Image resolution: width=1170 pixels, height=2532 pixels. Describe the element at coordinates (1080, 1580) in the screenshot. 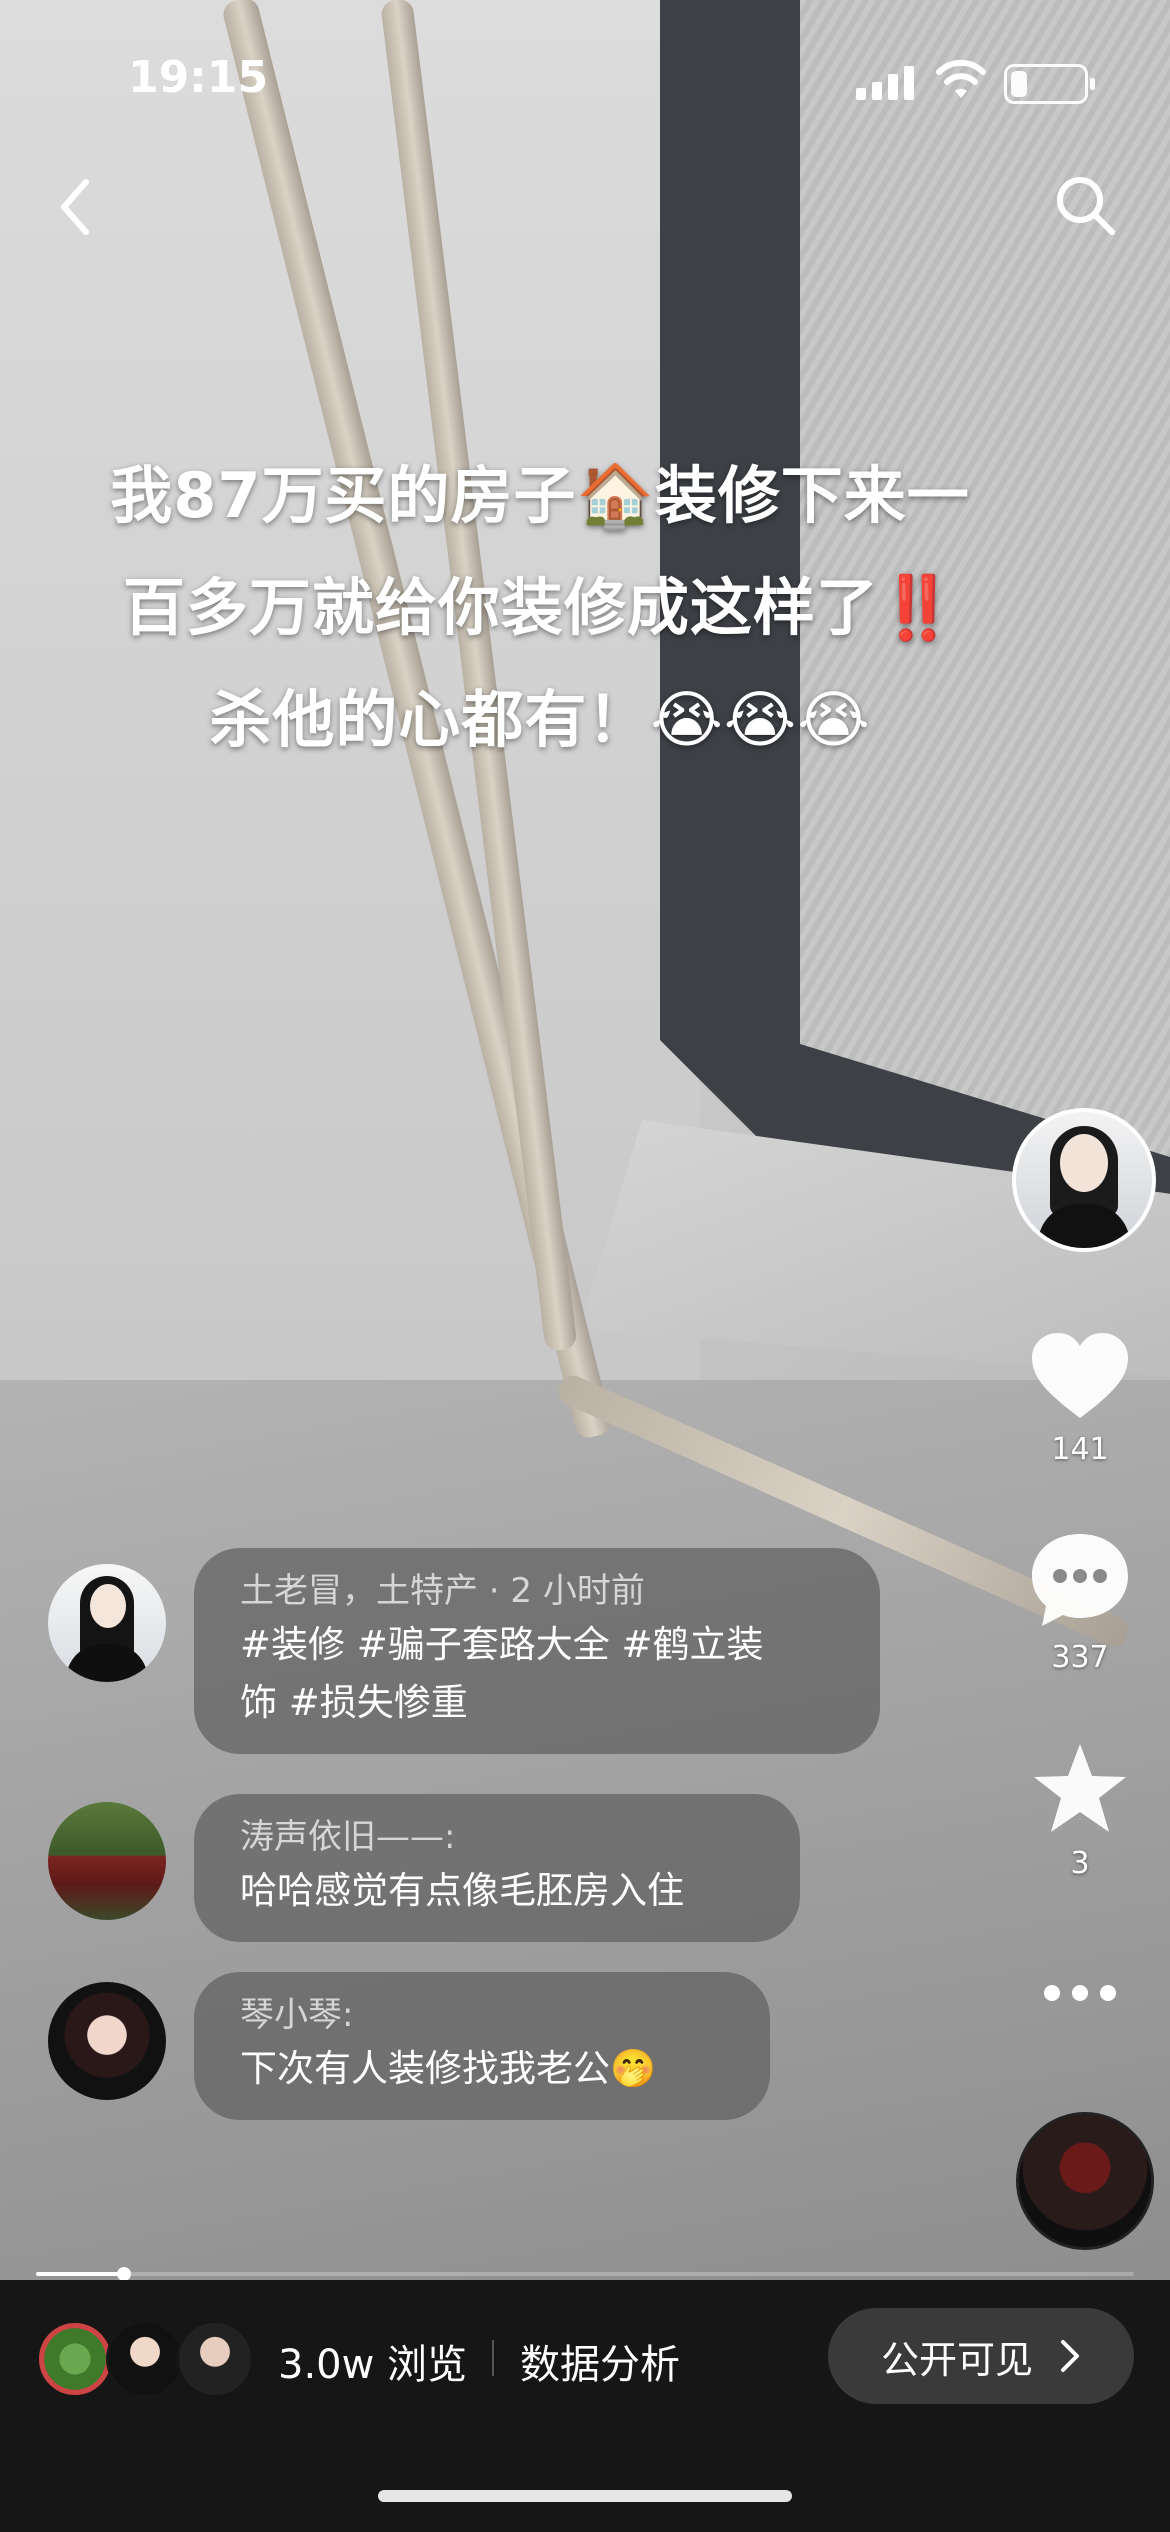

I see `comment-icon` at that location.